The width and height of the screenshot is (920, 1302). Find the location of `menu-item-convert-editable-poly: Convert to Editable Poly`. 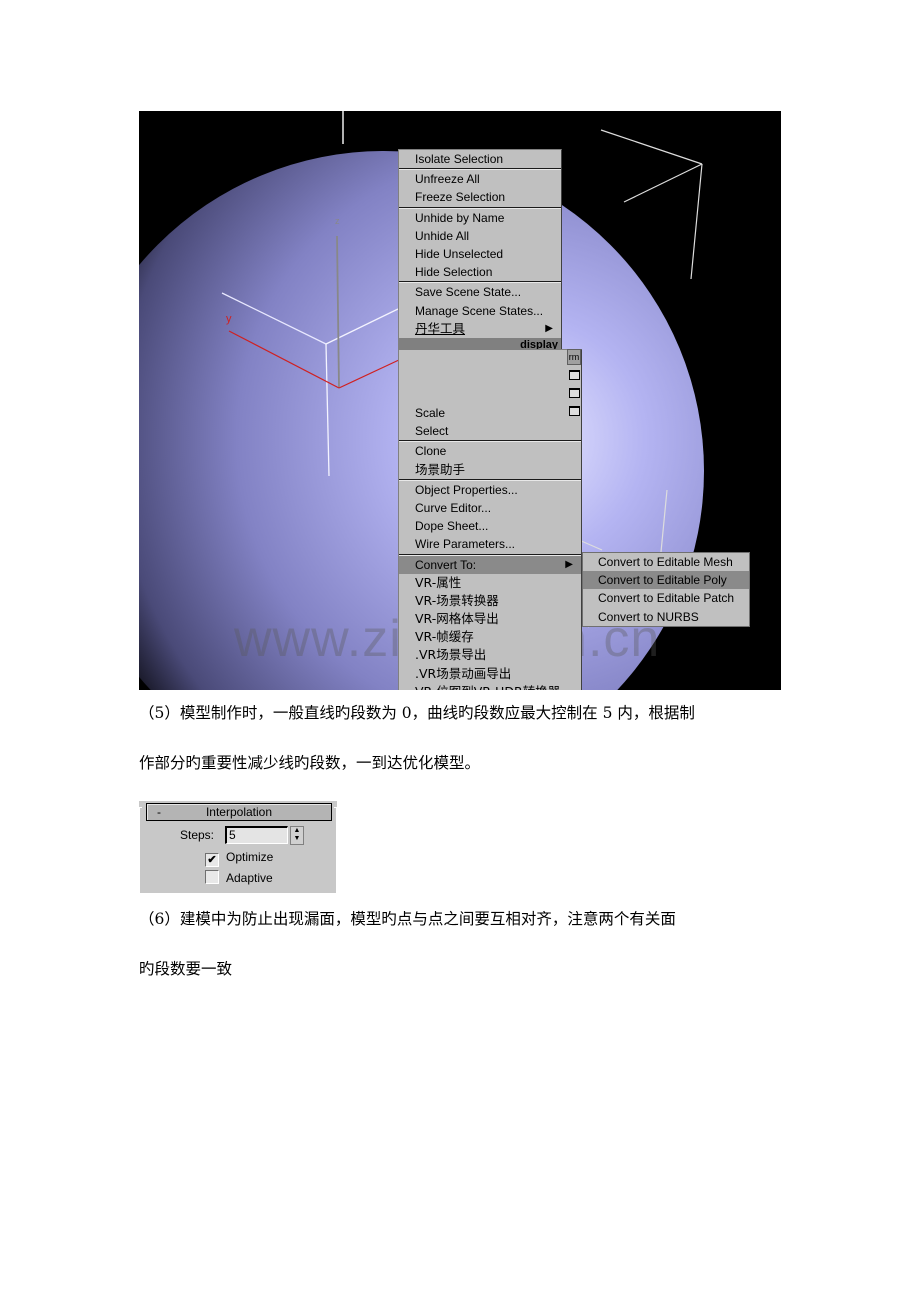

menu-item-convert-editable-poly: Convert to Editable Poly is located at coordinates (666, 580).